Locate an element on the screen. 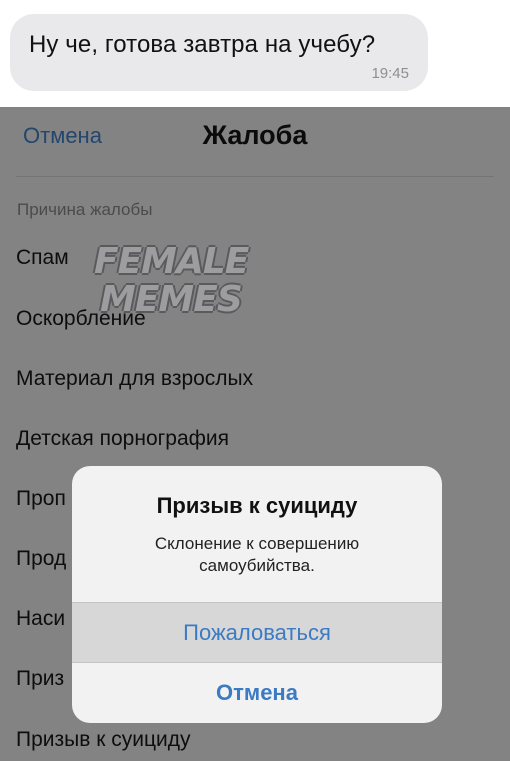  alert-message: Склонение к совершению самоубийства. is located at coordinates (257, 554).